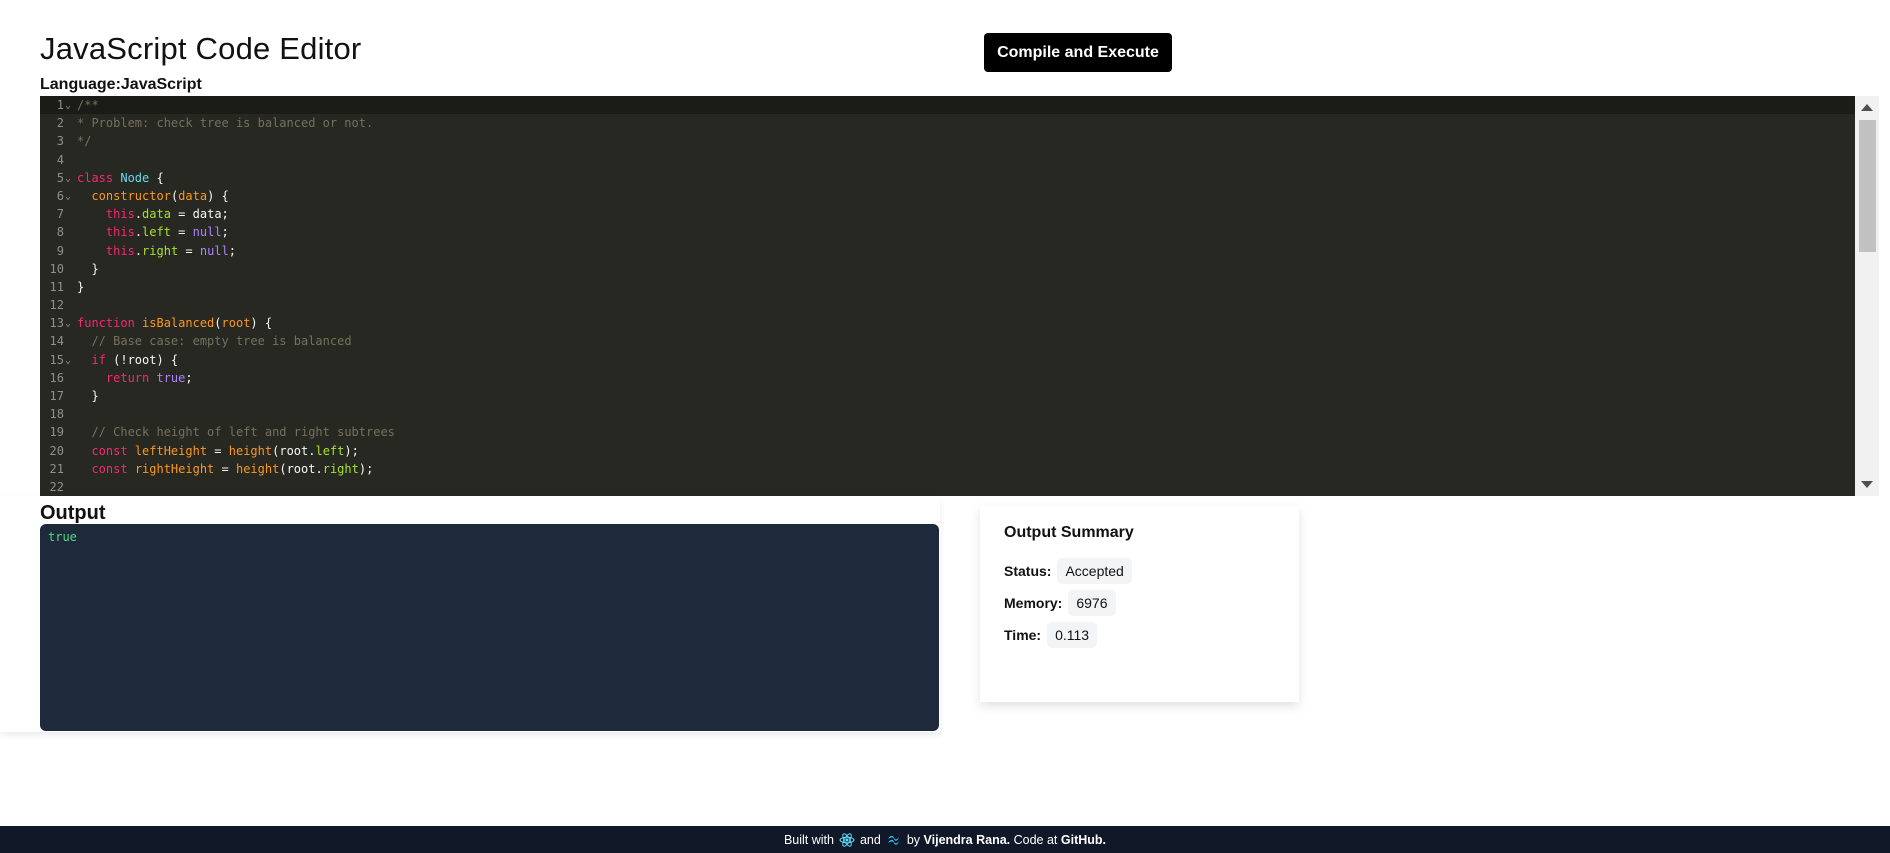 The height and width of the screenshot is (853, 1890). I want to click on line-number: 14, so click(56, 341).